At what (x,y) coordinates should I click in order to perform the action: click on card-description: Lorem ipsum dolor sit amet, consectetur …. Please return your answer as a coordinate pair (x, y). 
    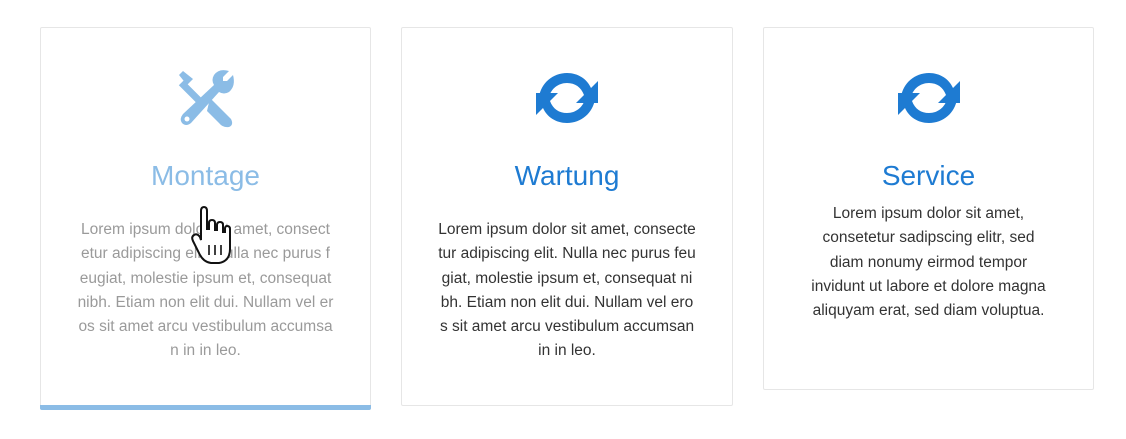
    Looking at the image, I should click on (567, 290).